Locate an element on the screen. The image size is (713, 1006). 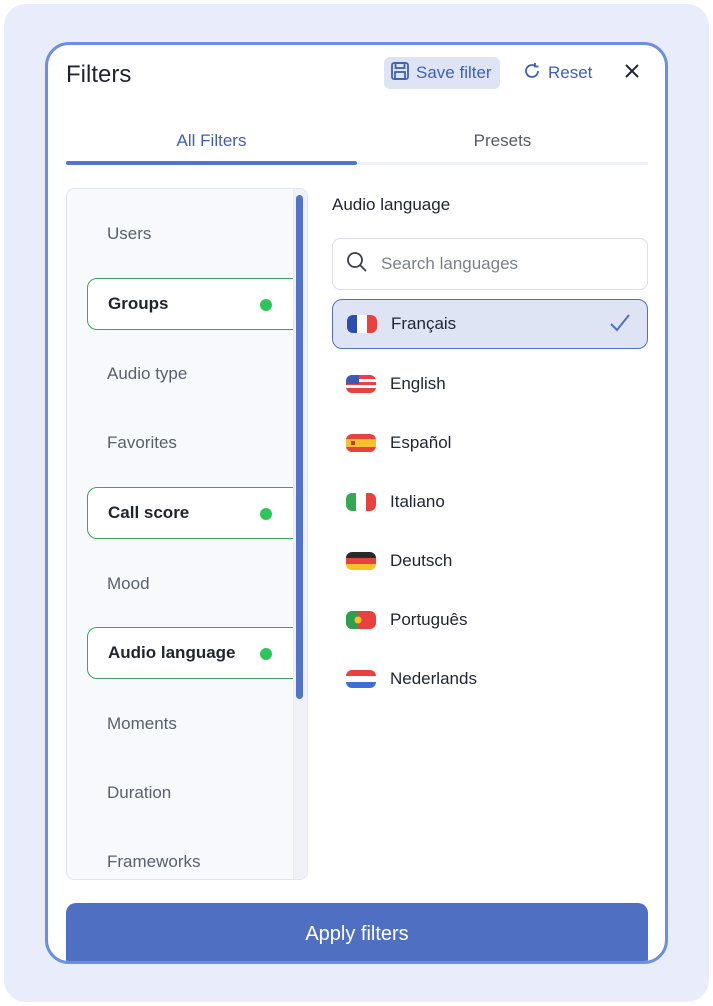
language-label: Français is located at coordinates (424, 323).